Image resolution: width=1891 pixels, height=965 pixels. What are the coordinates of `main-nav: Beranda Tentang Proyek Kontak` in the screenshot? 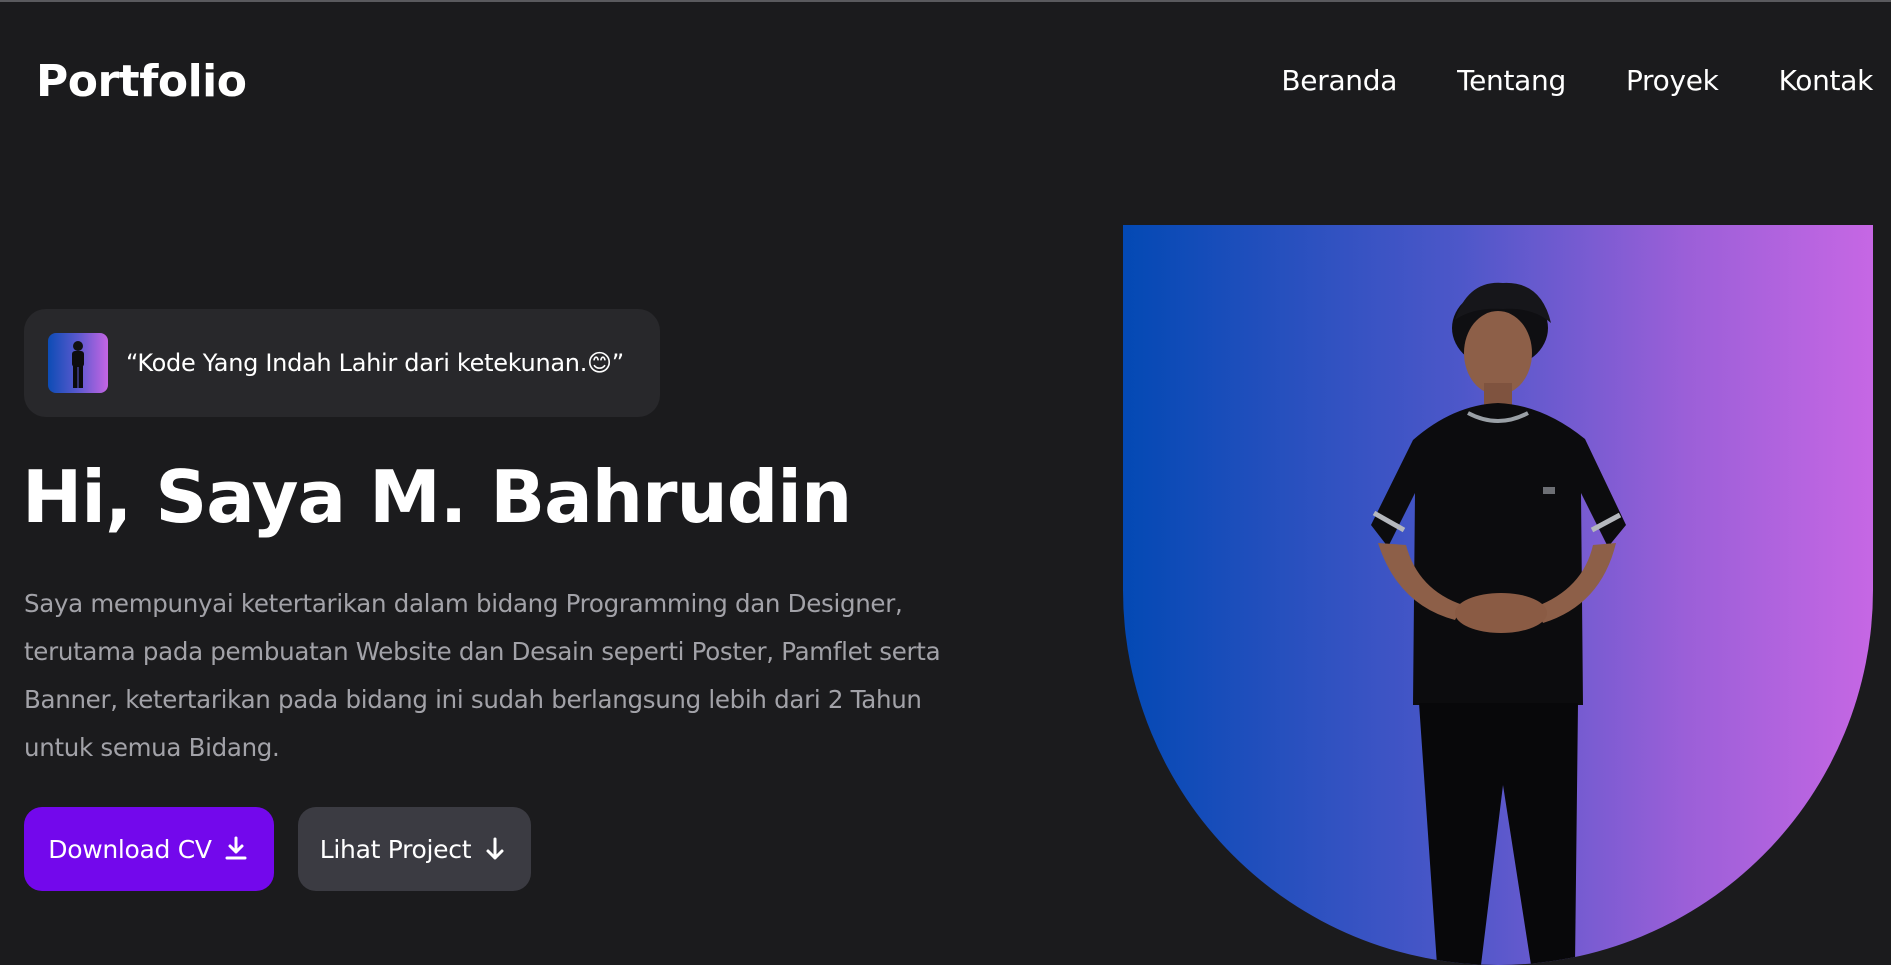 It's located at (1577, 80).